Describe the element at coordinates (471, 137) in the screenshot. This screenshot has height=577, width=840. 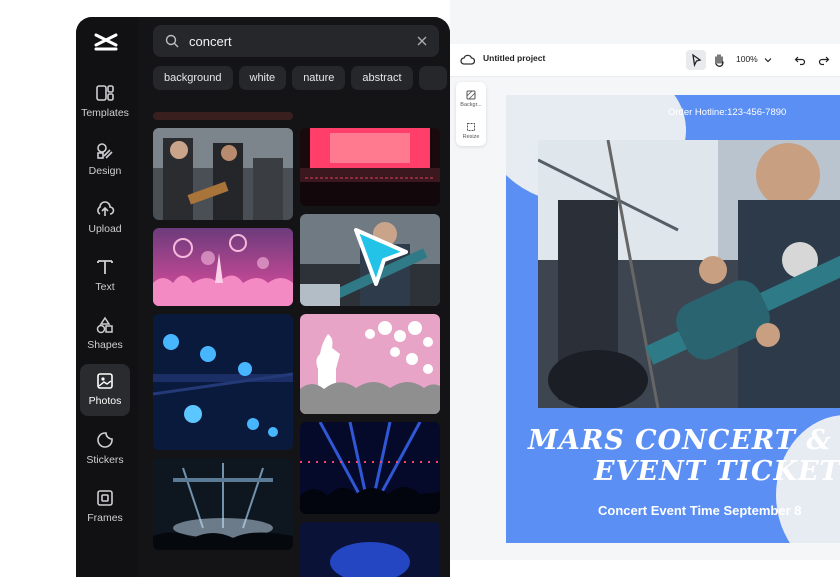
I see `tool-label: Resize` at that location.